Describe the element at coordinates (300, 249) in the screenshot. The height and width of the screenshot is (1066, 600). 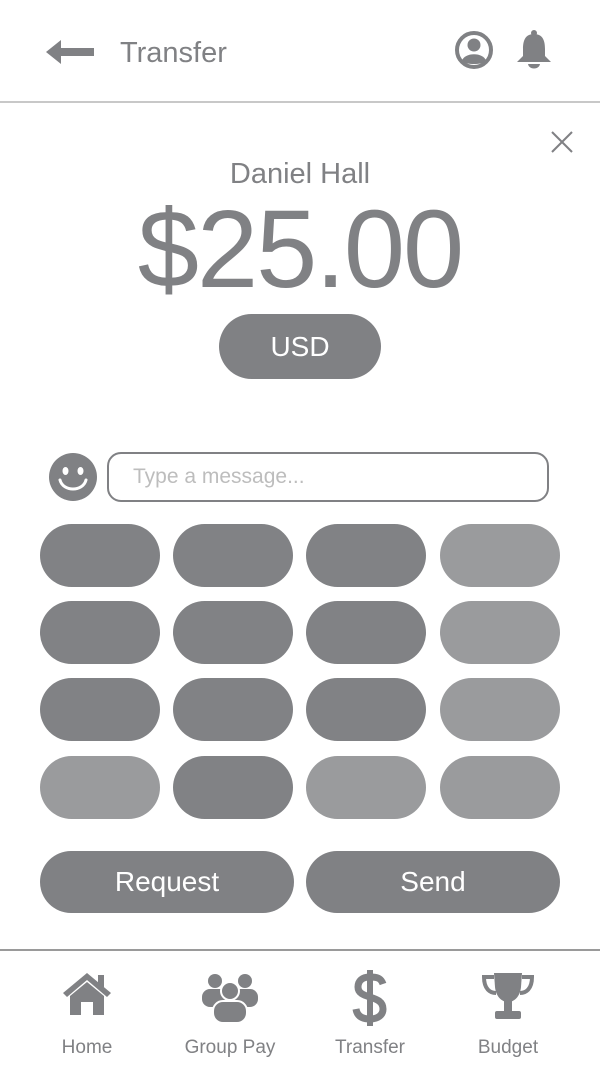
I see `transfer-amount: $25.00` at that location.